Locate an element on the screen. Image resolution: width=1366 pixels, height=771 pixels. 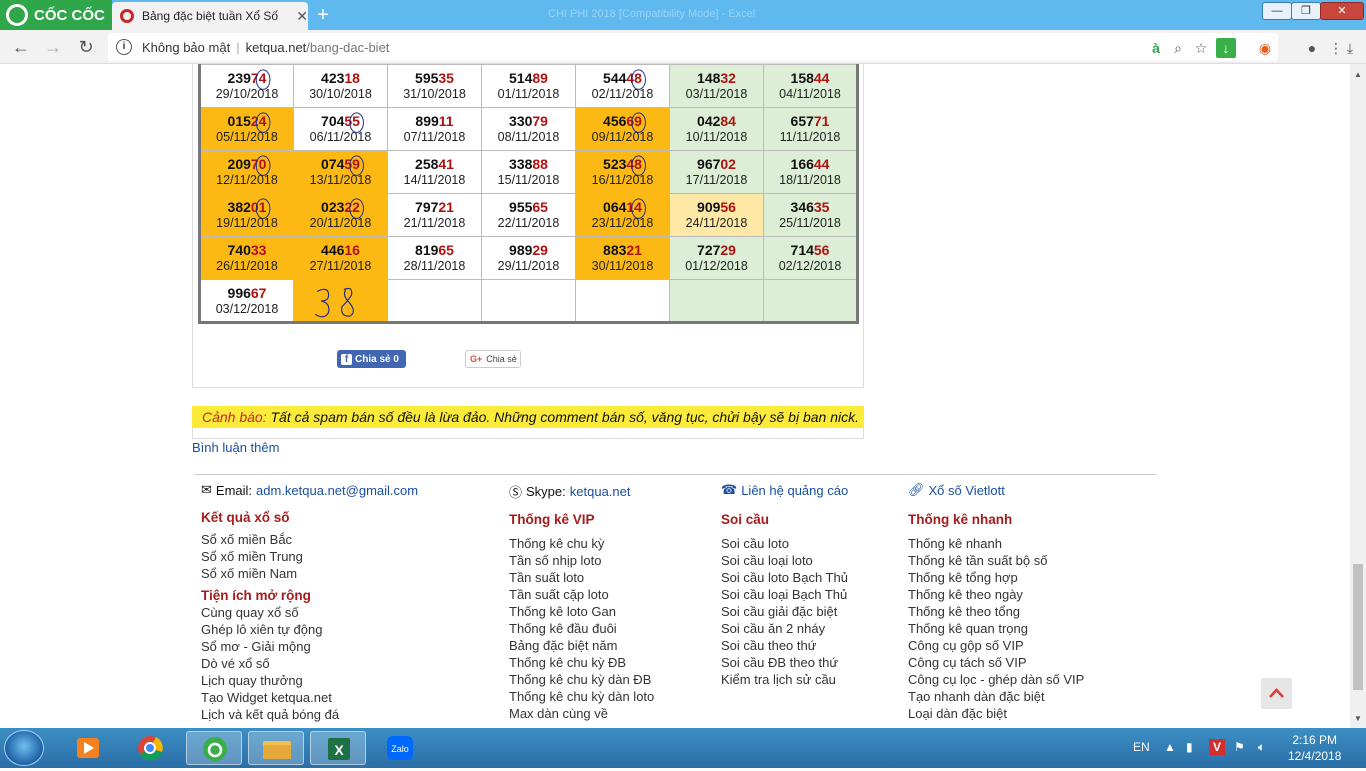
action-center-icon: ⚑ is located at coordinates (1239, 747).